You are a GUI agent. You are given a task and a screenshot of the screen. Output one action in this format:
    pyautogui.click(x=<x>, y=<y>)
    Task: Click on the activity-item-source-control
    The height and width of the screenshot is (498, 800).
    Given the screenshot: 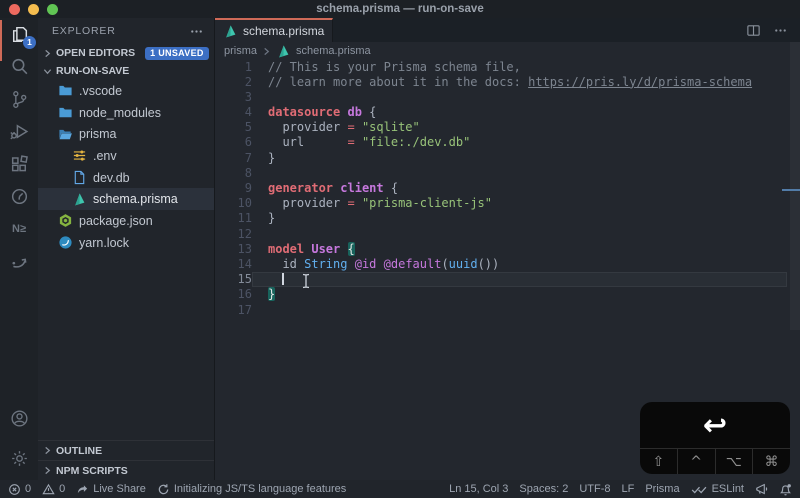 What is the action you would take?
    pyautogui.click(x=19, y=99)
    